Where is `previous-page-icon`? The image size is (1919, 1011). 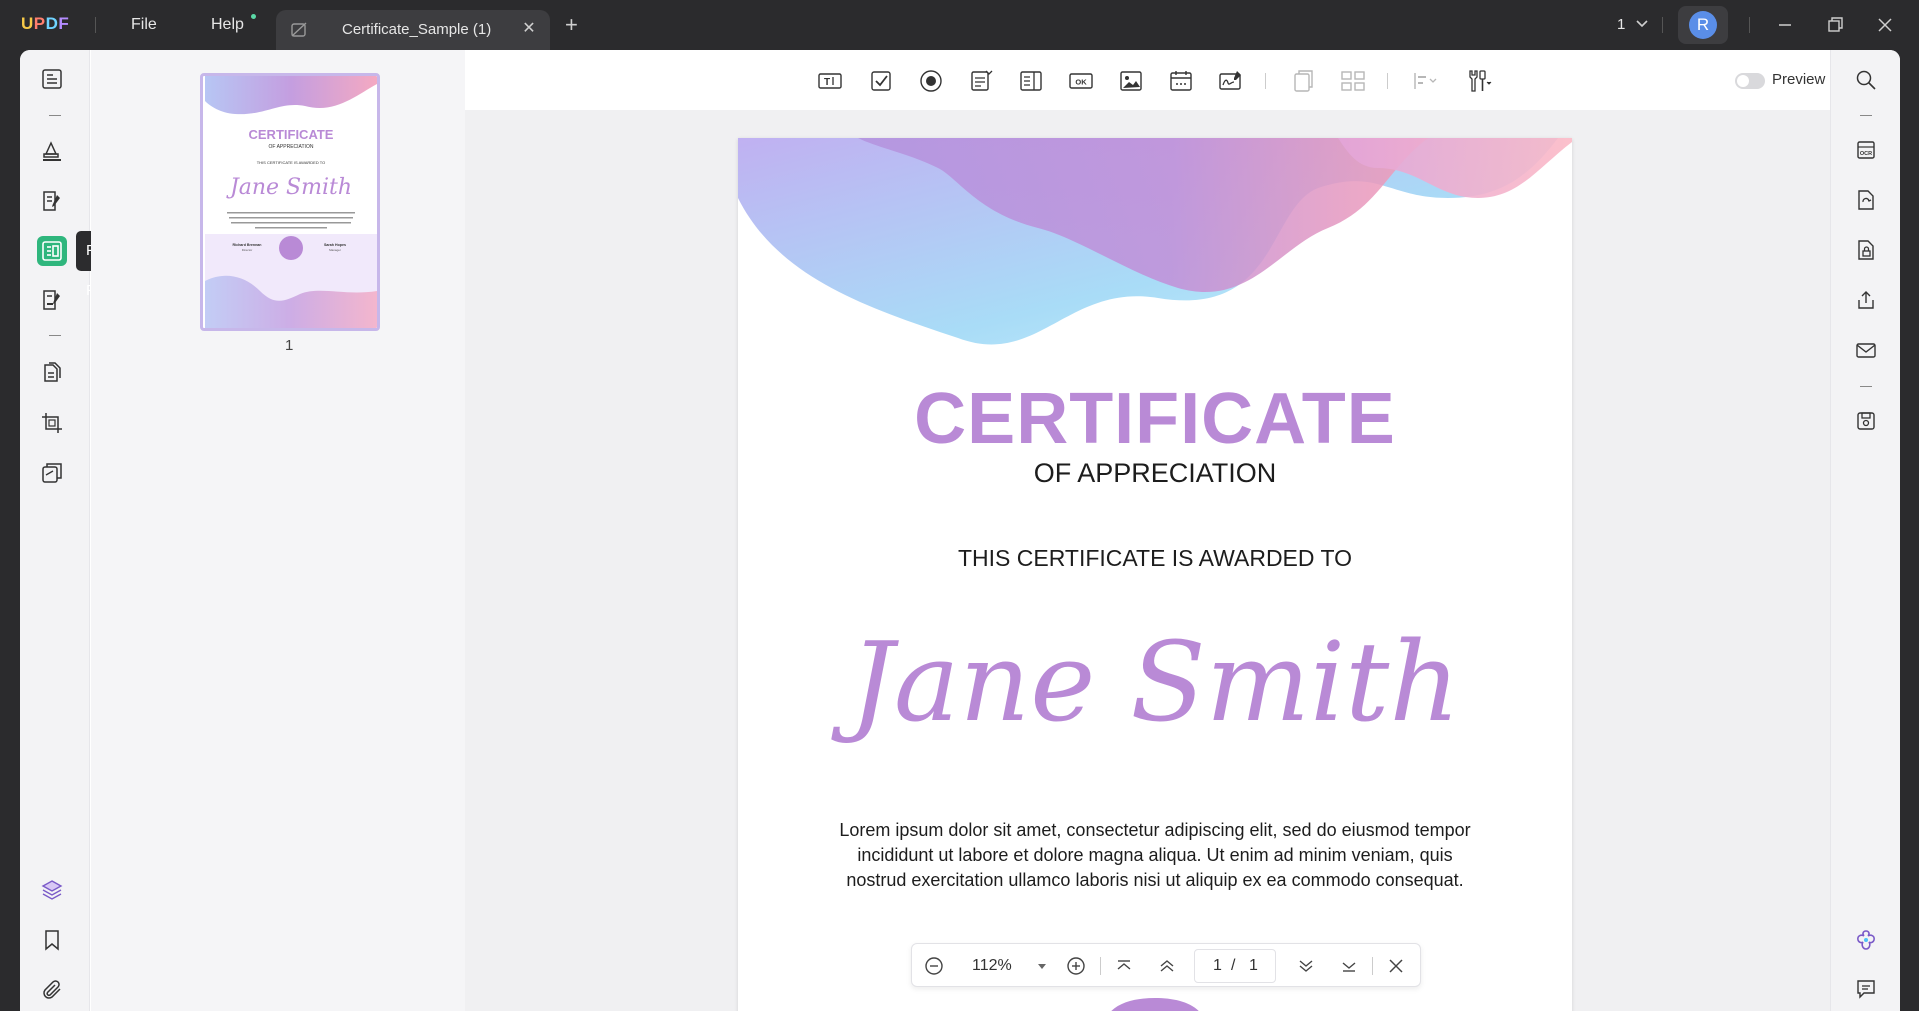 previous-page-icon is located at coordinates (1167, 966).